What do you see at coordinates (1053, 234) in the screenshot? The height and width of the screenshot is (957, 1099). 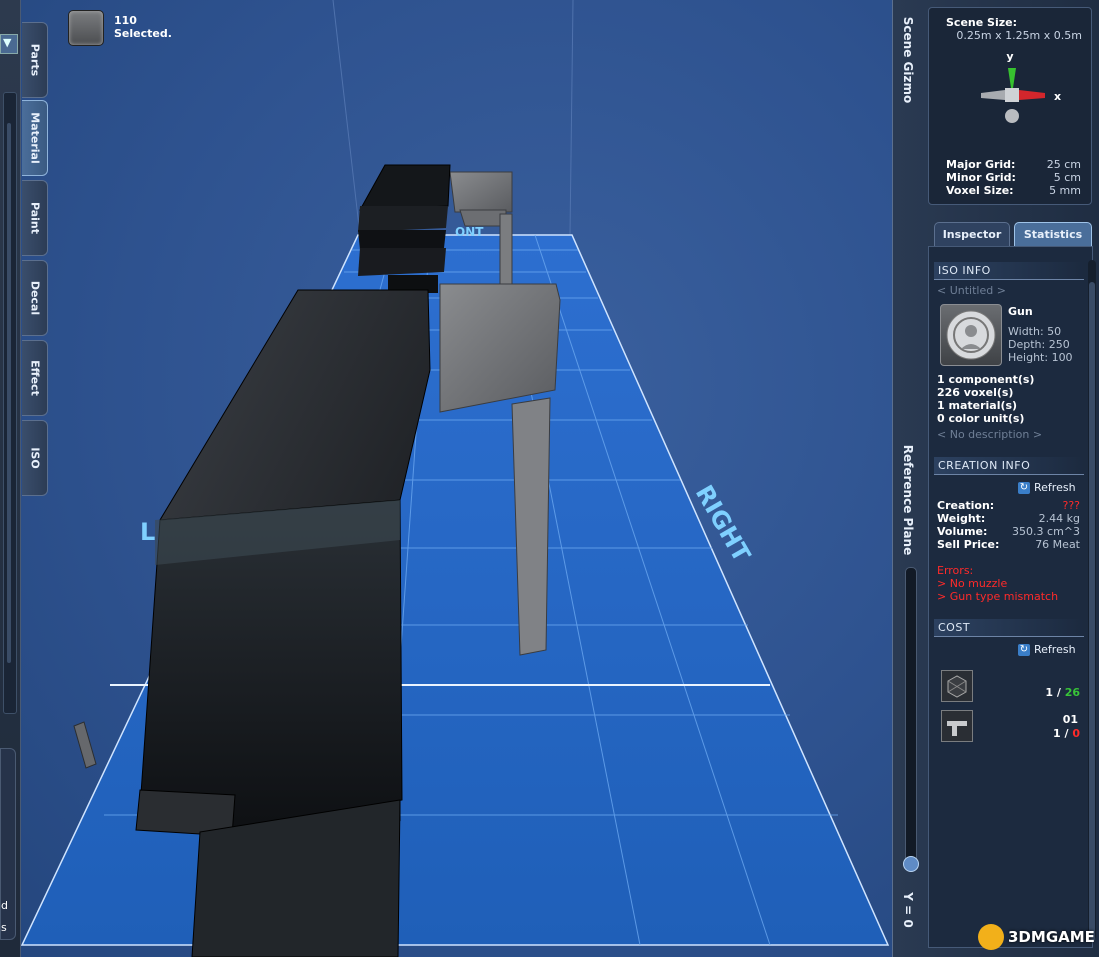 I see `tab-statistics: Statistics` at bounding box center [1053, 234].